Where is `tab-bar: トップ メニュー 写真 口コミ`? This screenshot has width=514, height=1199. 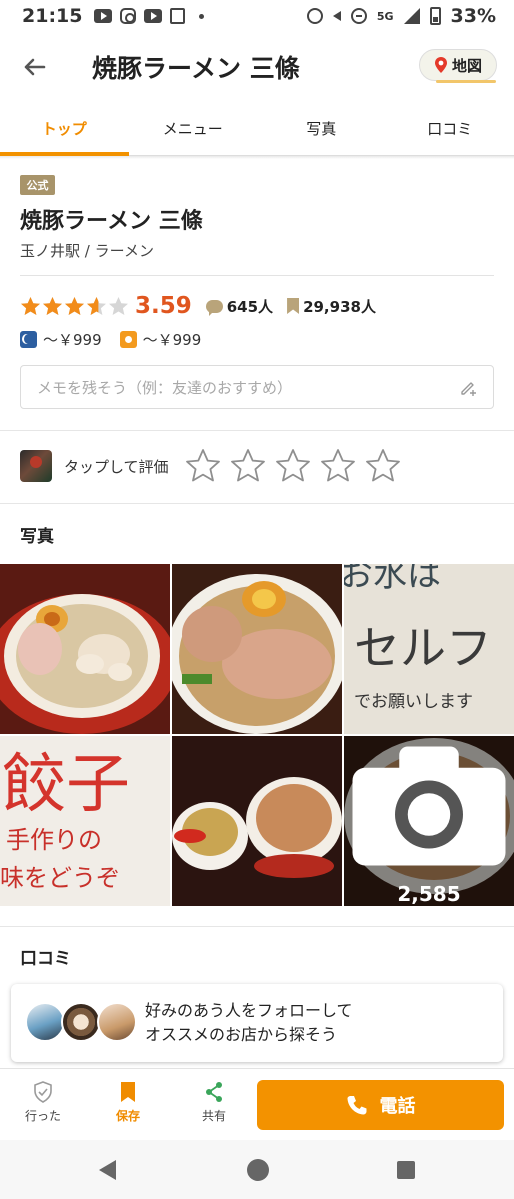 tab-bar: トップ メニュー 写真 口コミ is located at coordinates (257, 128).